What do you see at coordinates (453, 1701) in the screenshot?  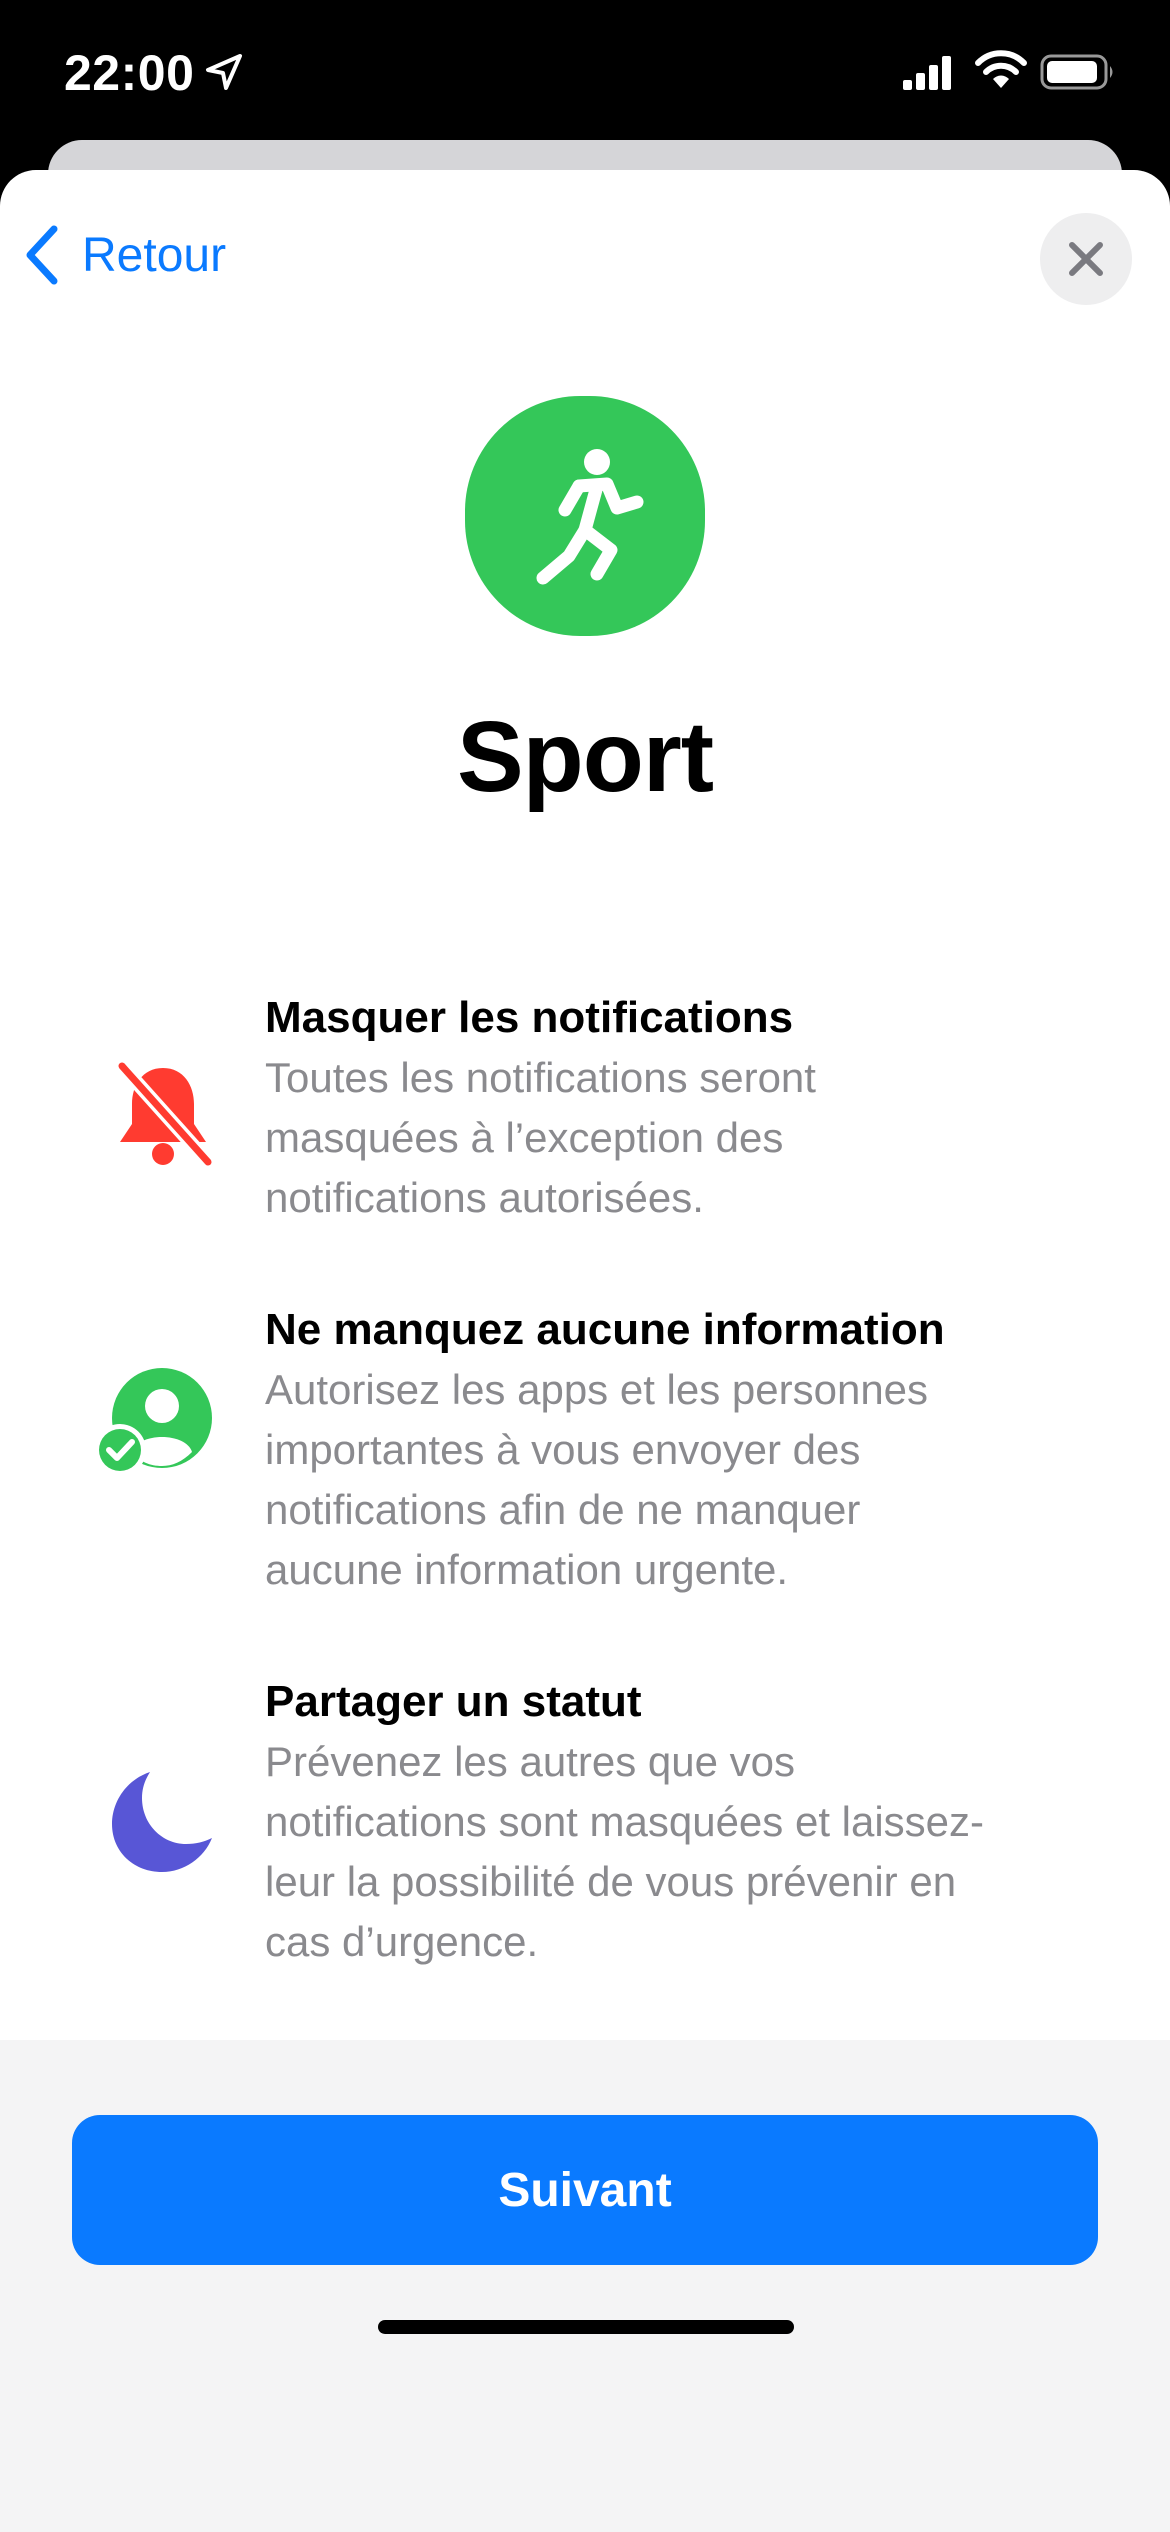 I see `feature-title: Partager un statut` at bounding box center [453, 1701].